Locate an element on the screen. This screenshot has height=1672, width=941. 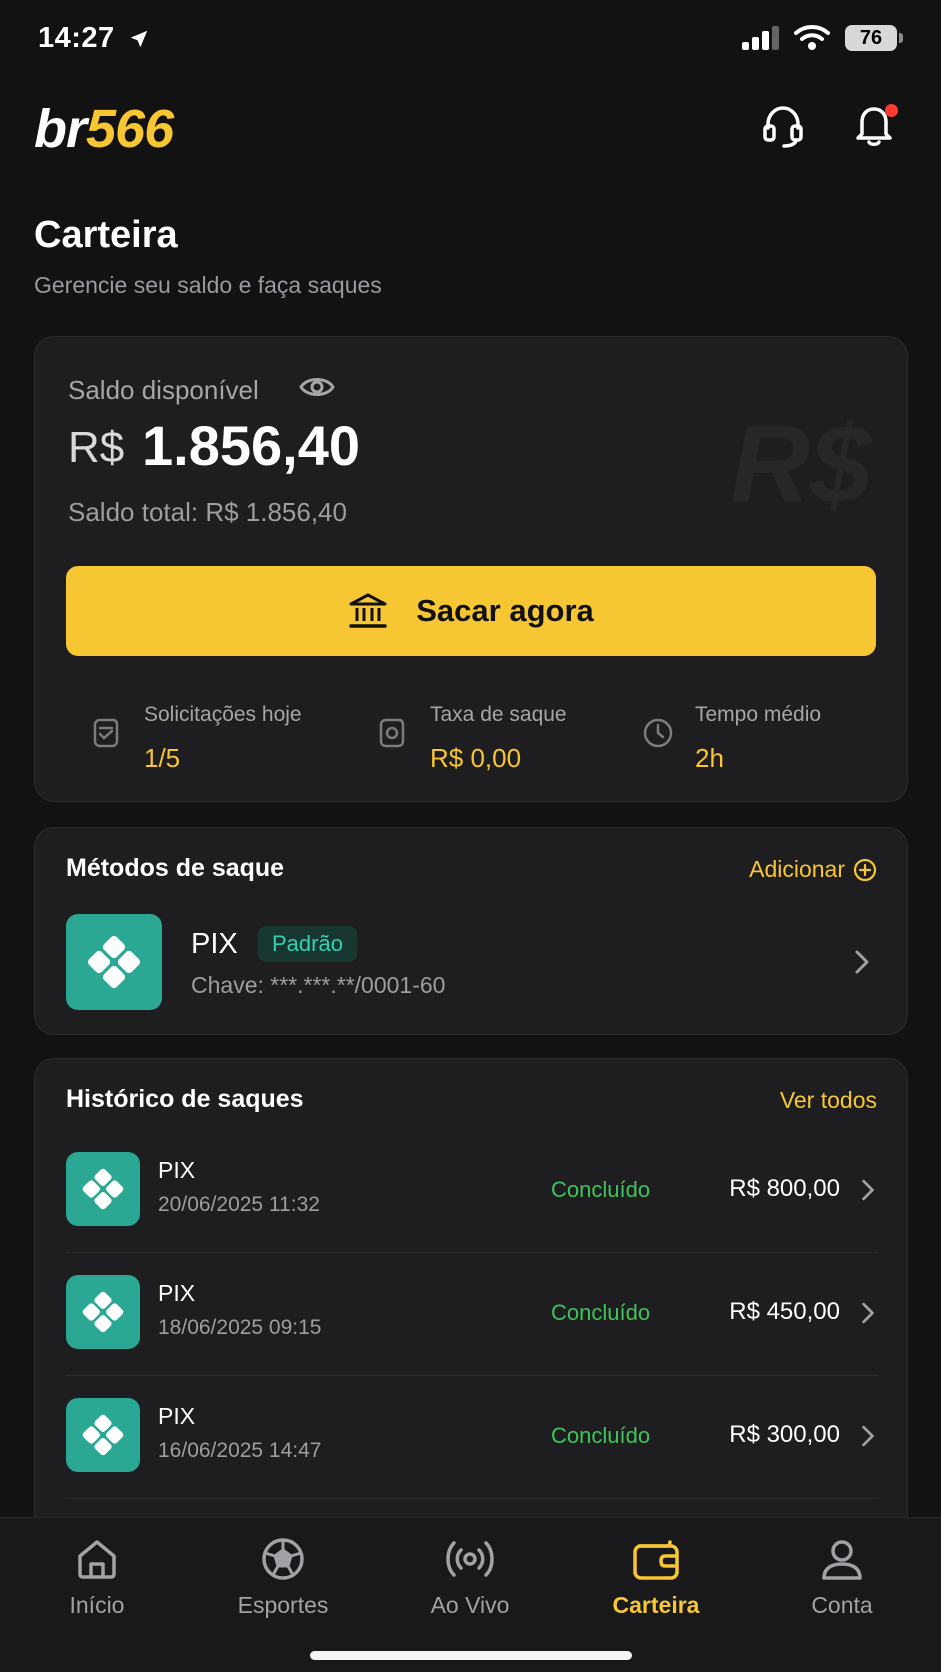
bottom-navigation: Início Esportes Ao Vivo Carteira Conta is located at coordinates (470, 1594).